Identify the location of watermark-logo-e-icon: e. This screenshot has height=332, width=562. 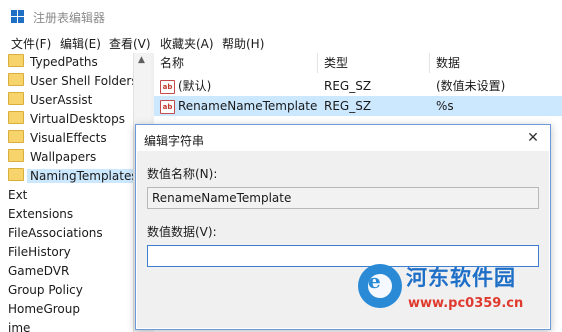
(374, 281).